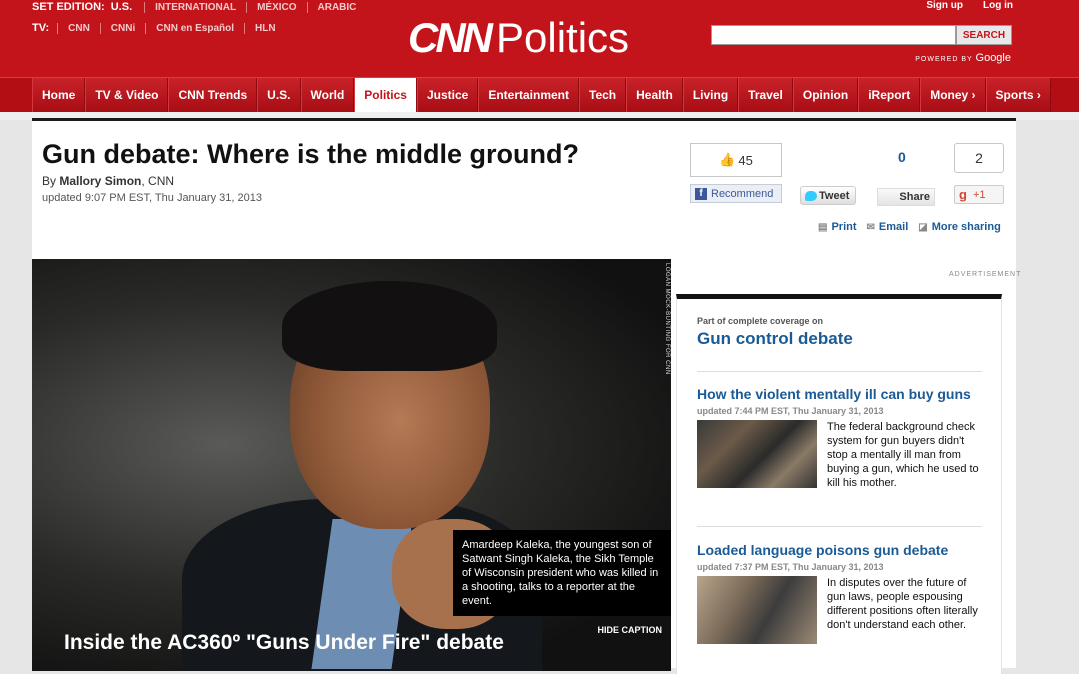 The image size is (1079, 674). Describe the element at coordinates (336, 7) in the screenshot. I see `edition-arabic: ARABIC` at that location.